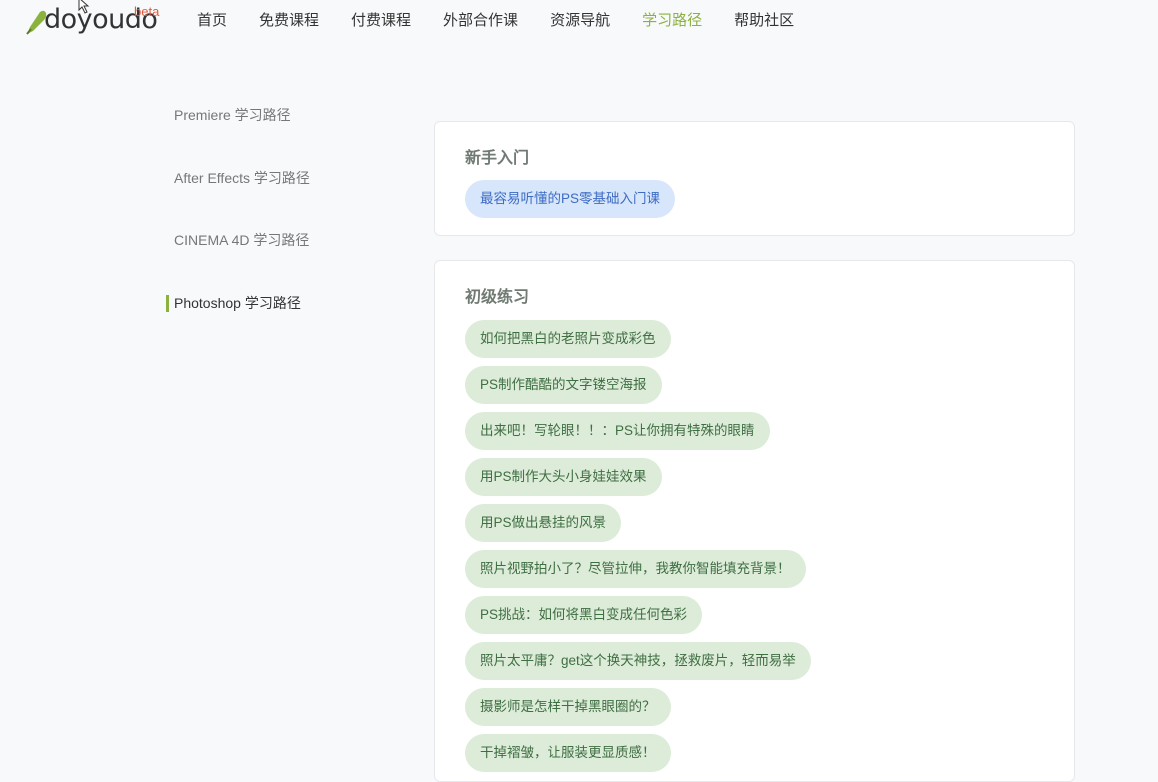  I want to click on sidebar-item-photoshop: Photoshop 学习路径, so click(276, 303).